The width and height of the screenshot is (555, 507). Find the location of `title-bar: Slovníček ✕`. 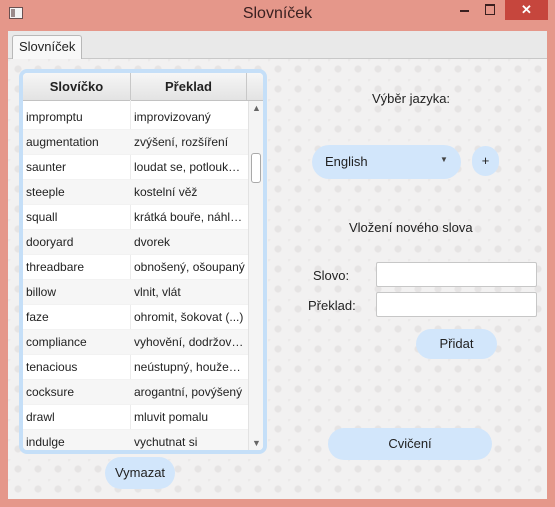

title-bar: Slovníček ✕ is located at coordinates (277, 15).